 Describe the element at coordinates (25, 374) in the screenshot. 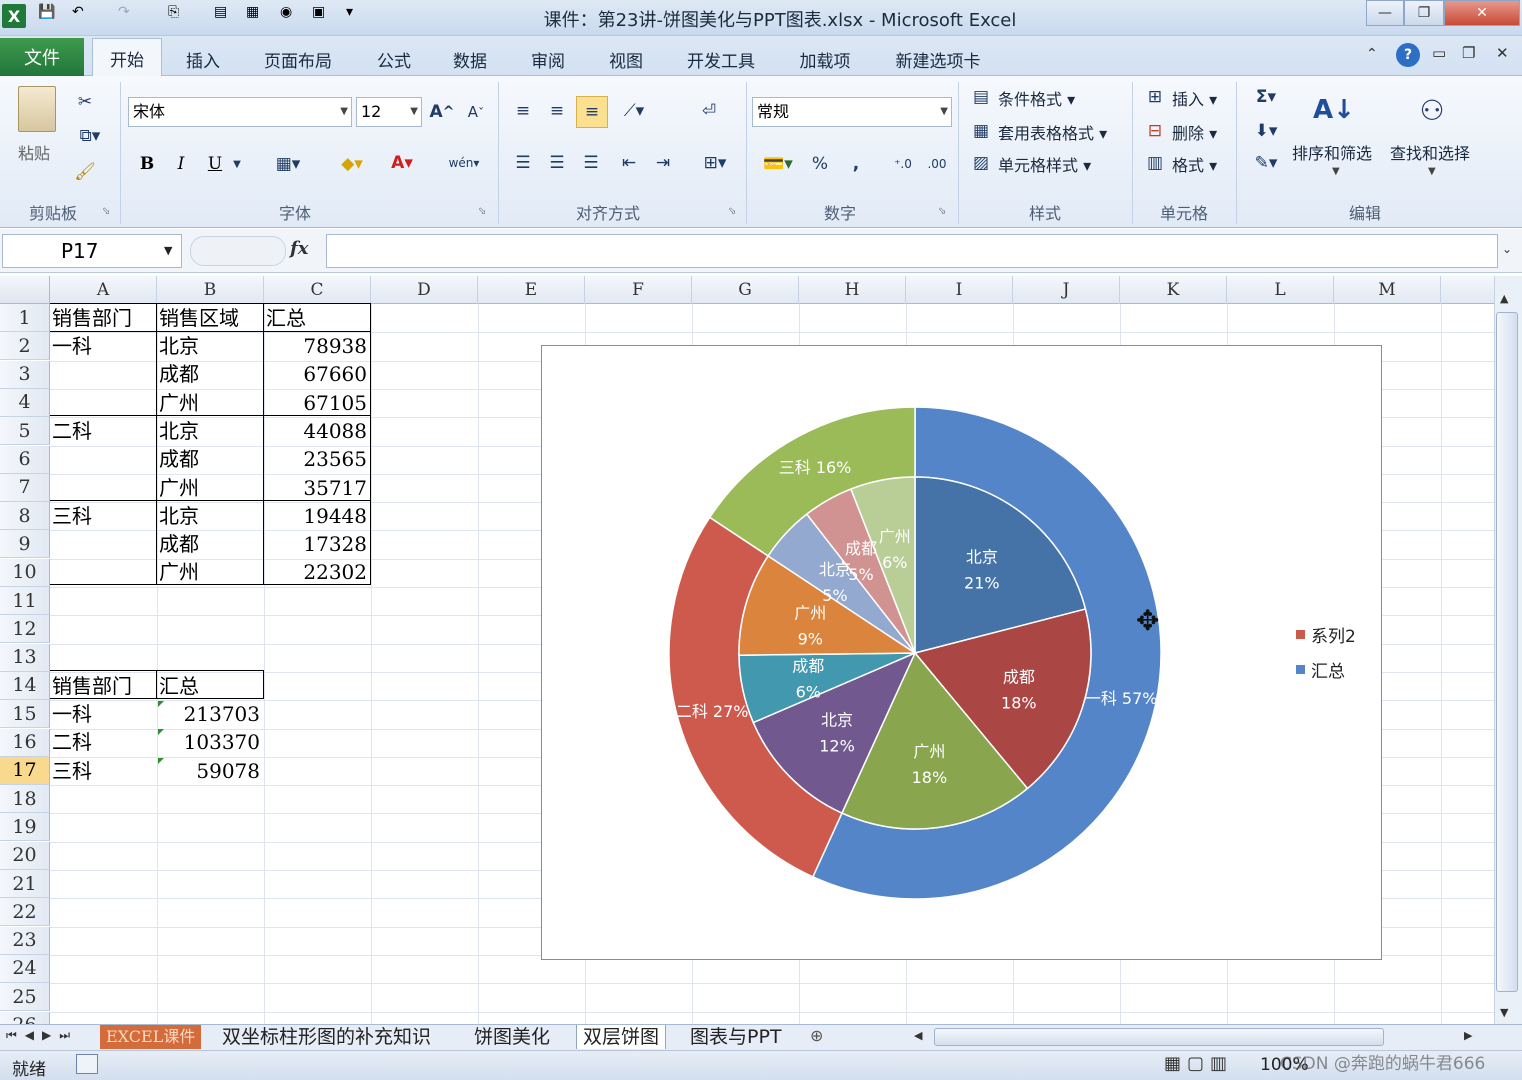

I see `row-header-3: 3` at that location.